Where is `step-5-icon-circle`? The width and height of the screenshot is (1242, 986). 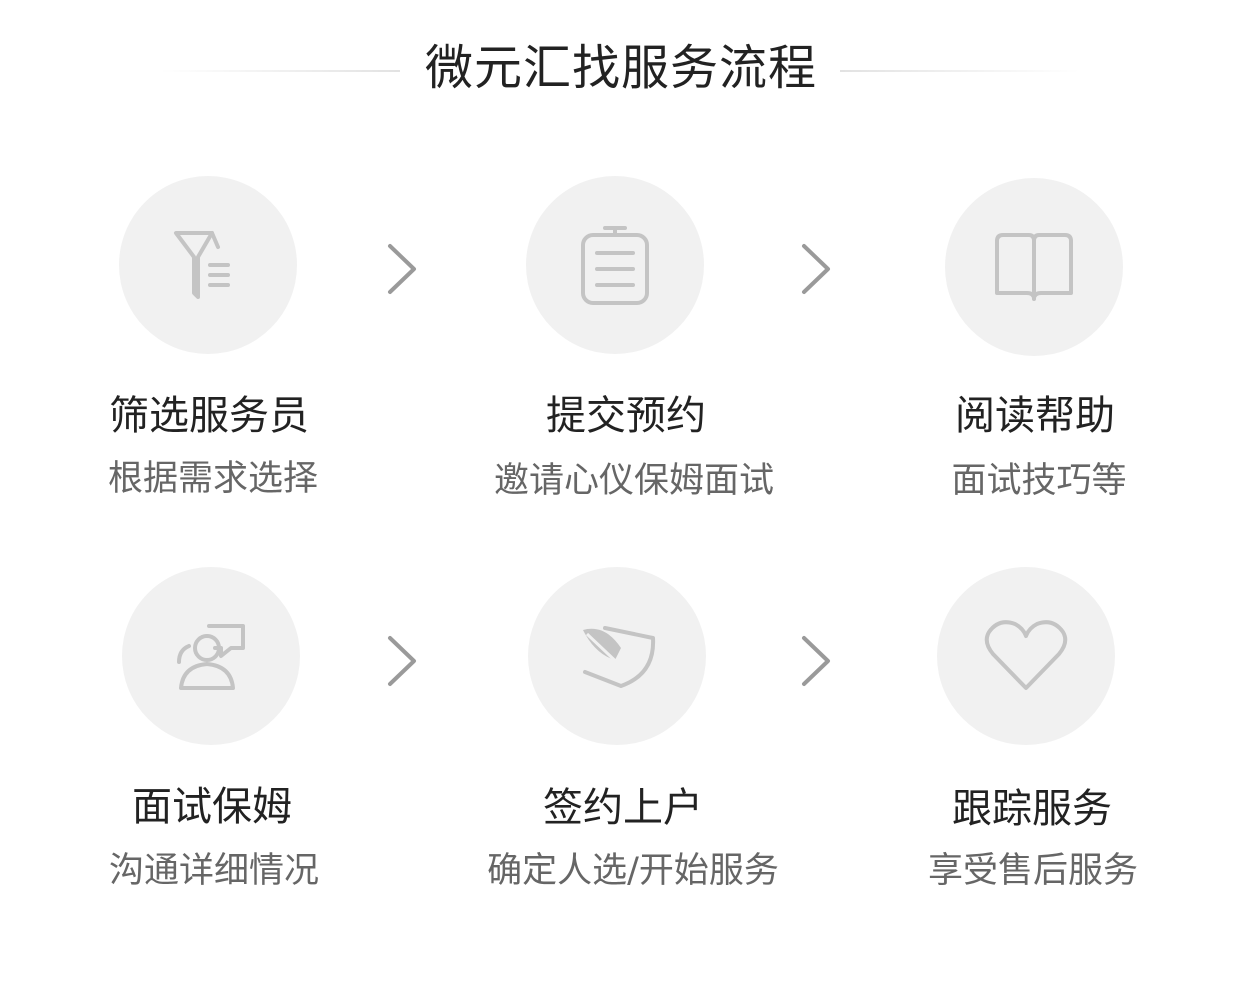
step-5-icon-circle is located at coordinates (617, 656).